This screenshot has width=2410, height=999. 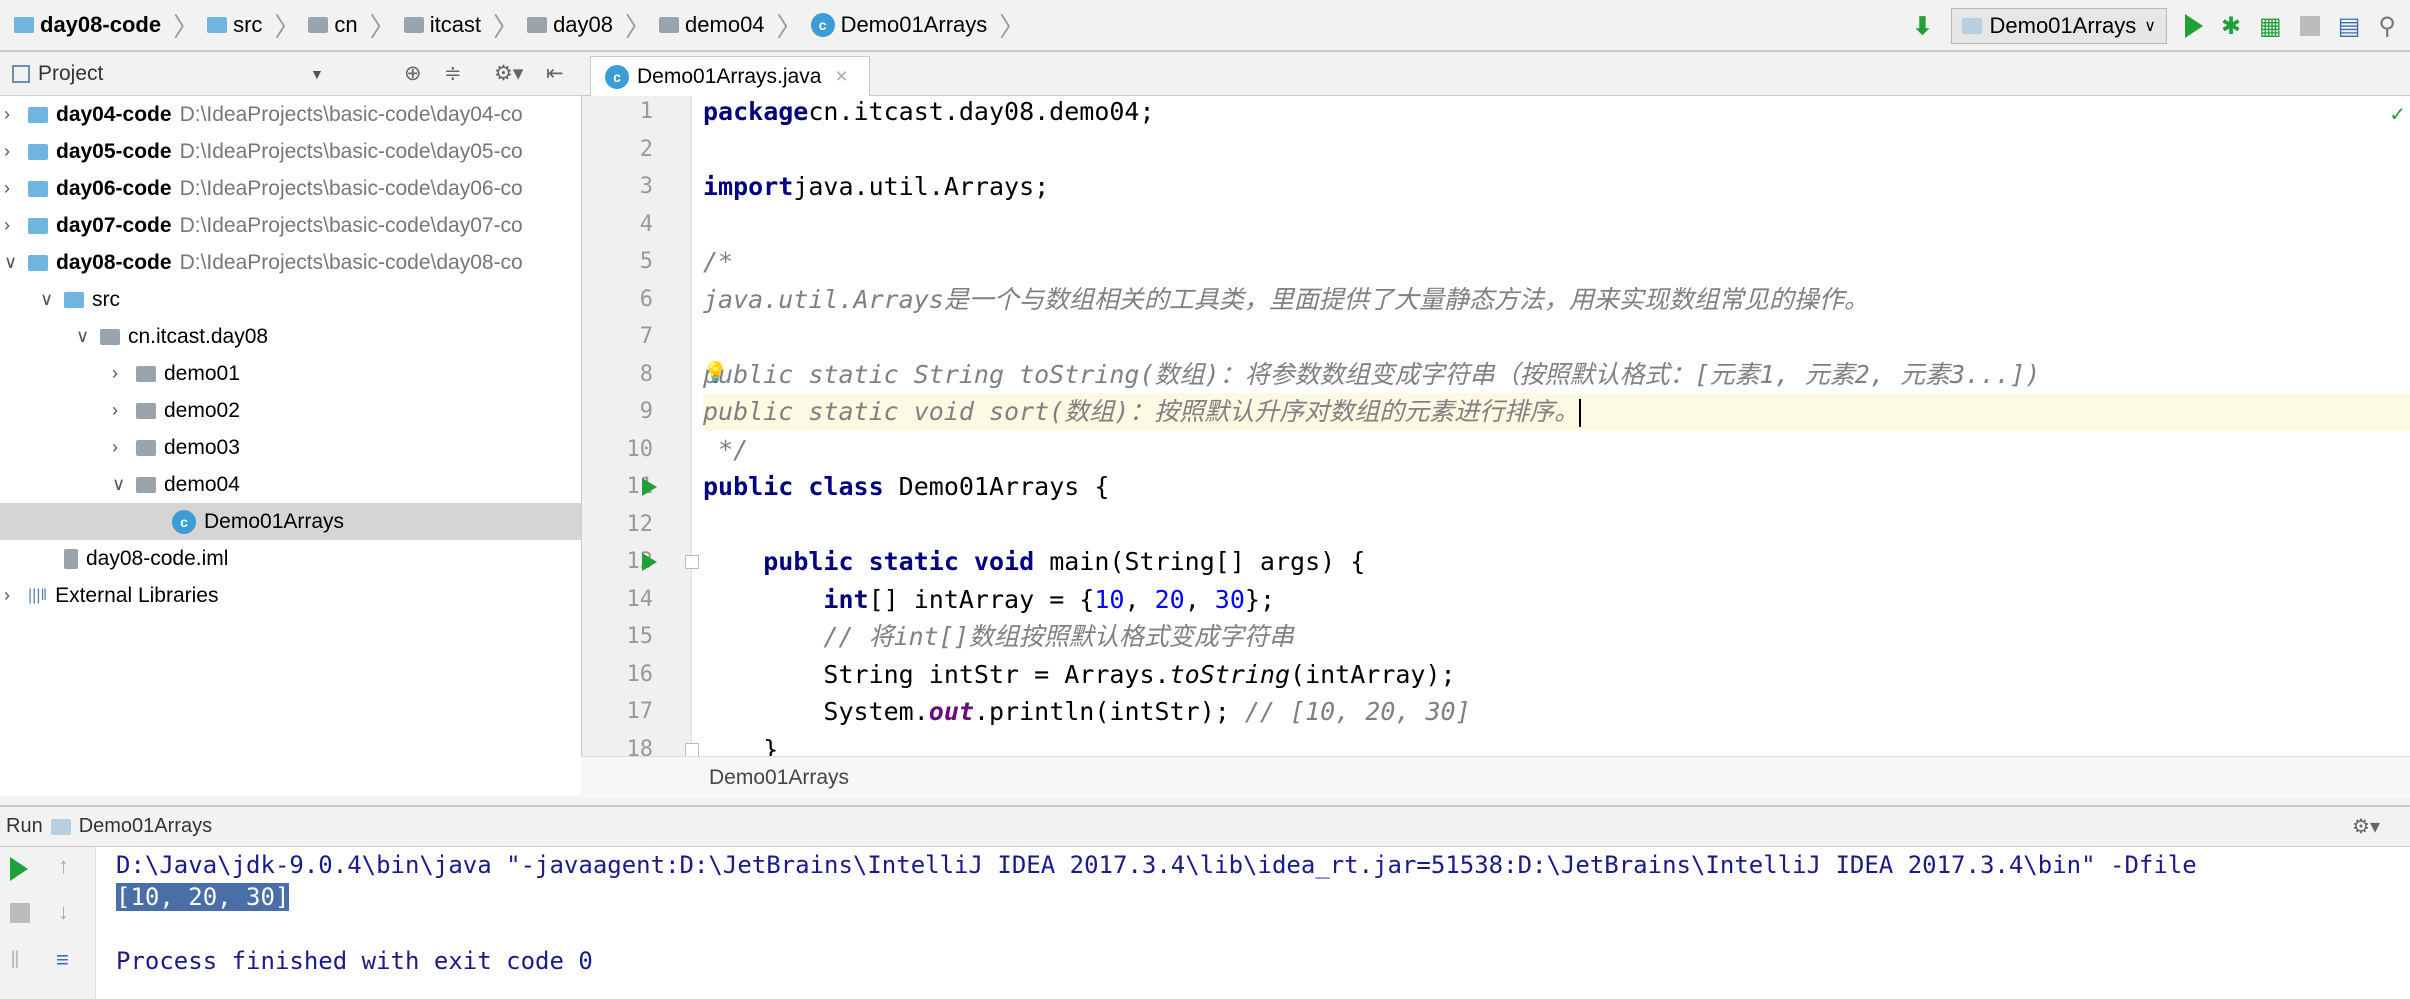 I want to click on code-line: /*, so click(x=718, y=261).